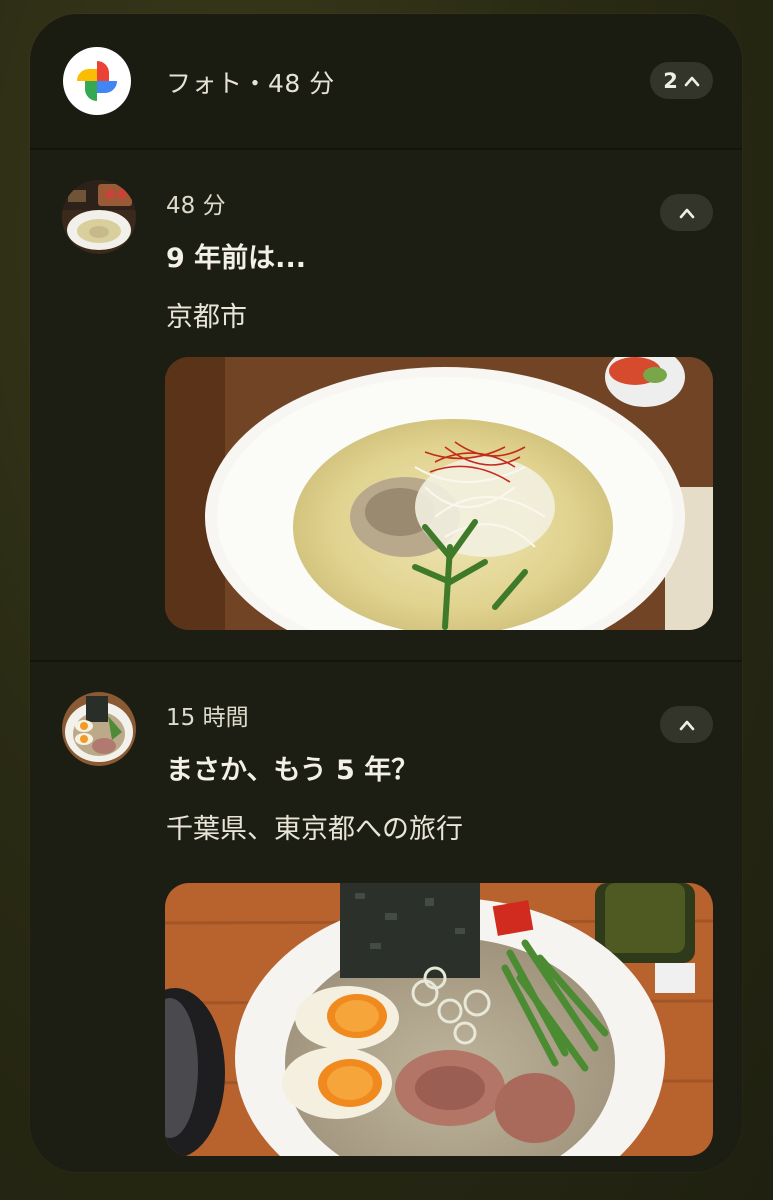 This screenshot has height=1200, width=773. What do you see at coordinates (670, 80) in the screenshot?
I see `group-count: 2` at bounding box center [670, 80].